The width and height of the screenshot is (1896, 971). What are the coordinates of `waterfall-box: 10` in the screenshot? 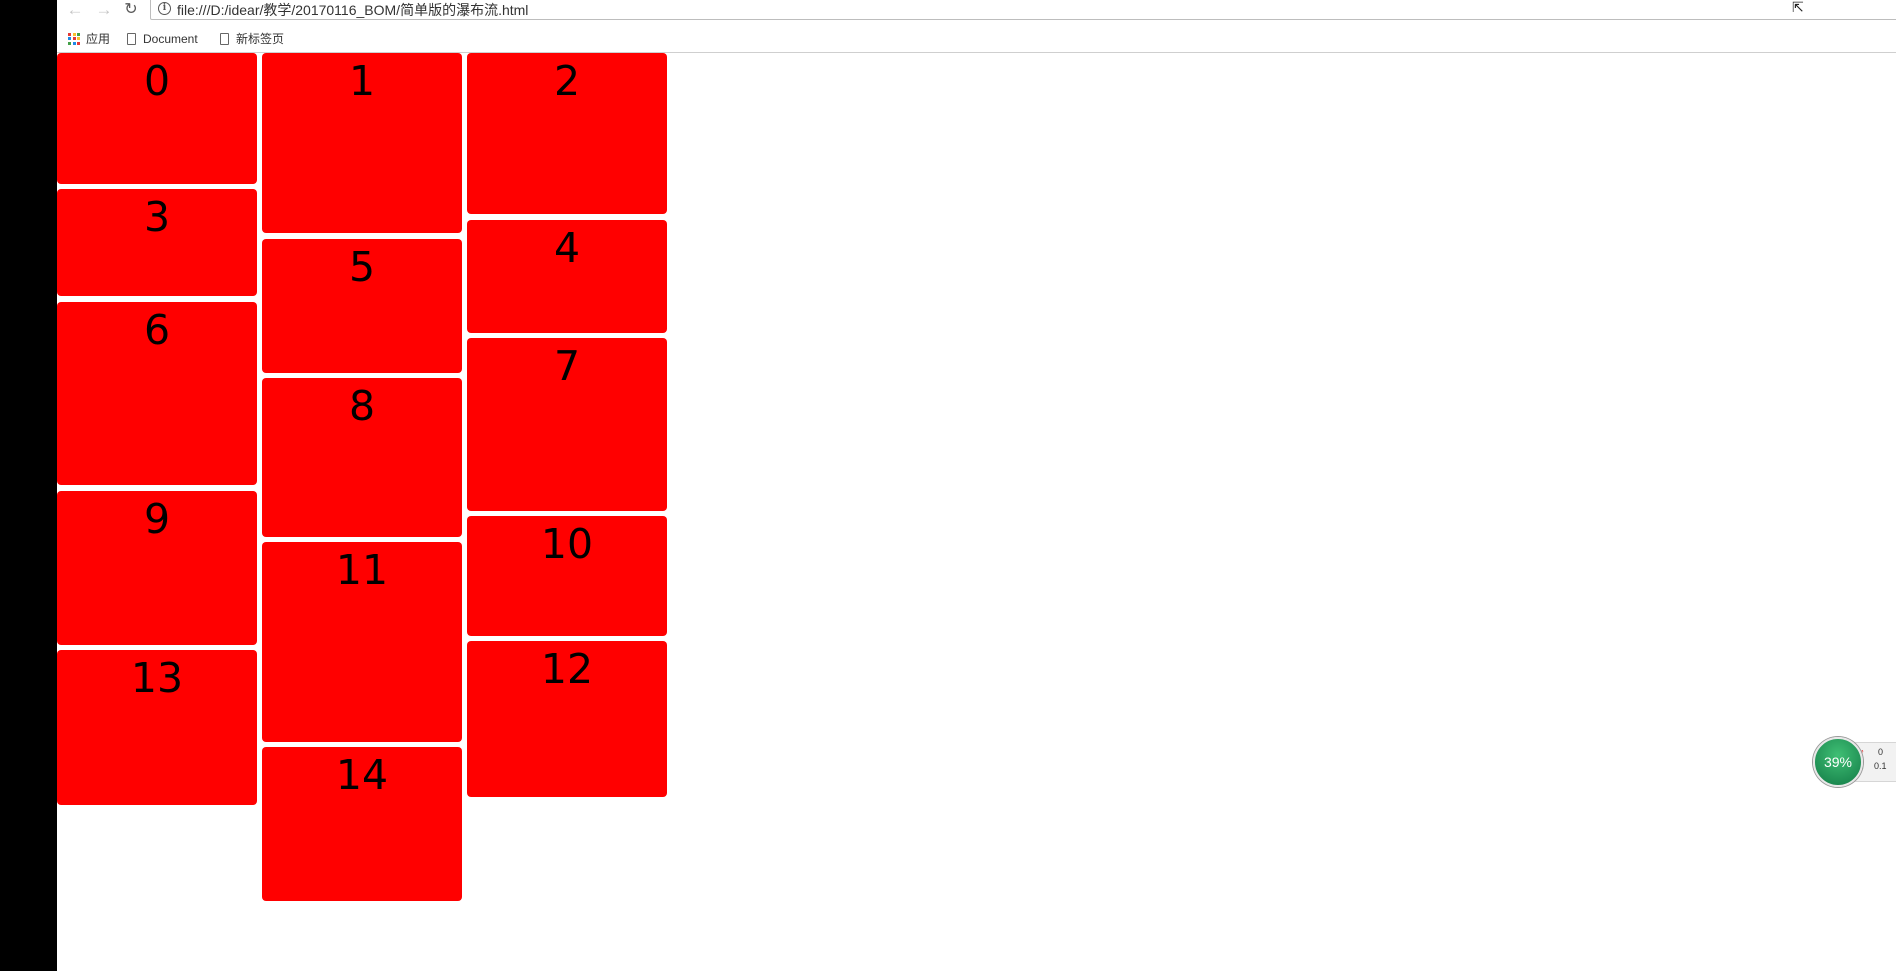 It's located at (567, 576).